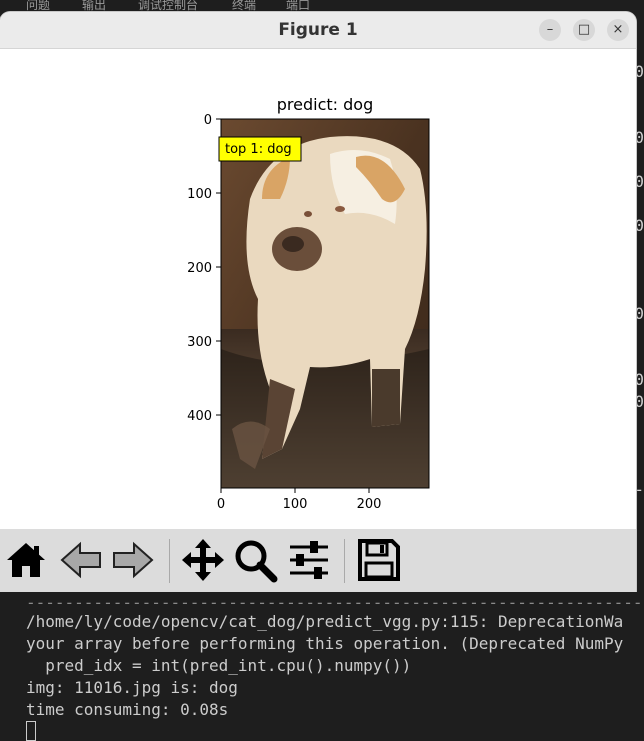 The width and height of the screenshot is (644, 741). What do you see at coordinates (26, 560) in the screenshot?
I see `home-icon` at bounding box center [26, 560].